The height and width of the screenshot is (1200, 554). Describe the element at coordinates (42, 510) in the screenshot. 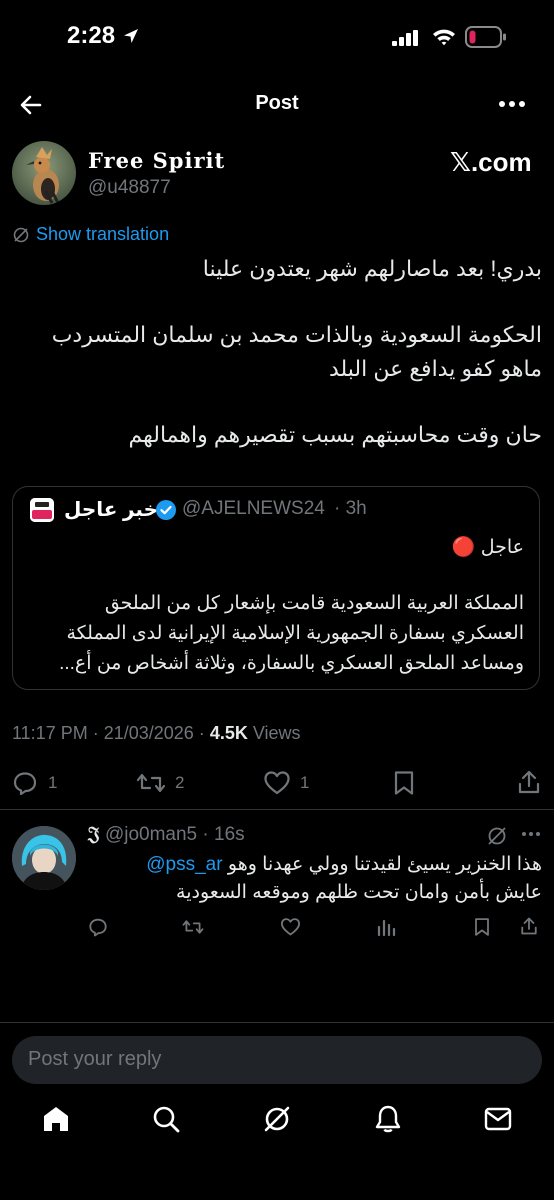

I see `quoted-author-logo` at that location.